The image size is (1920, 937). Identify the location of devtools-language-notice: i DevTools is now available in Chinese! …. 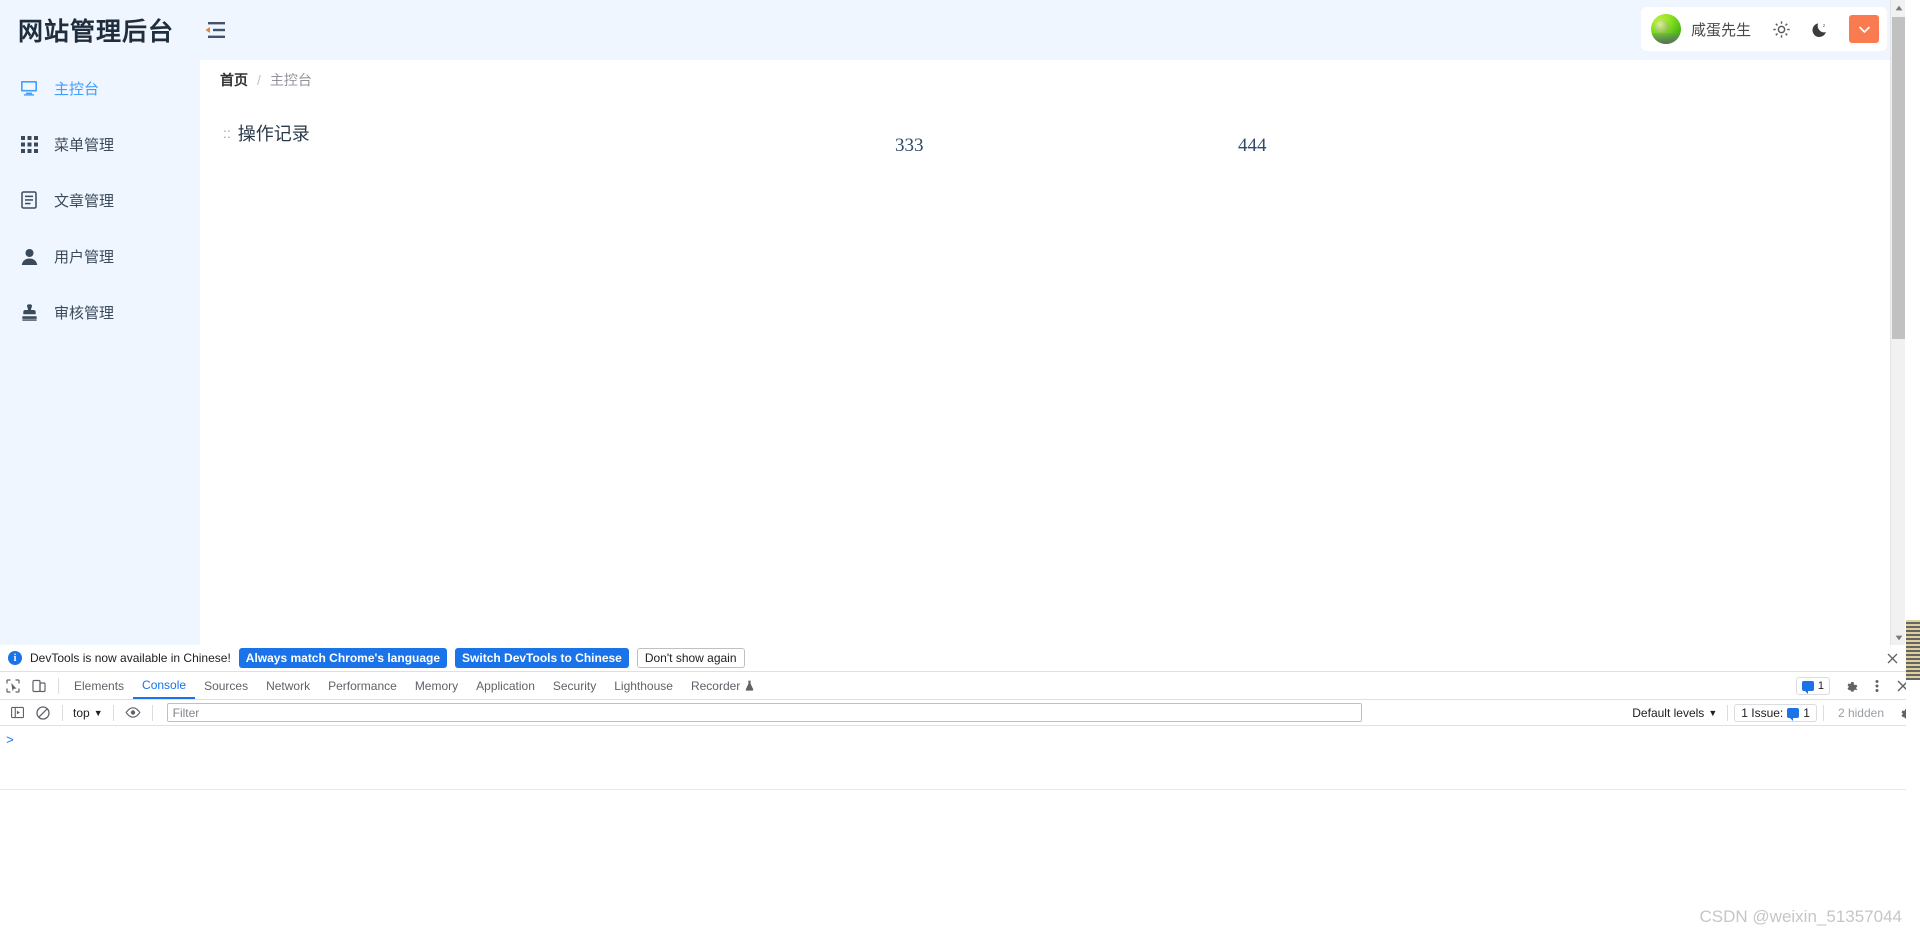
(960, 658).